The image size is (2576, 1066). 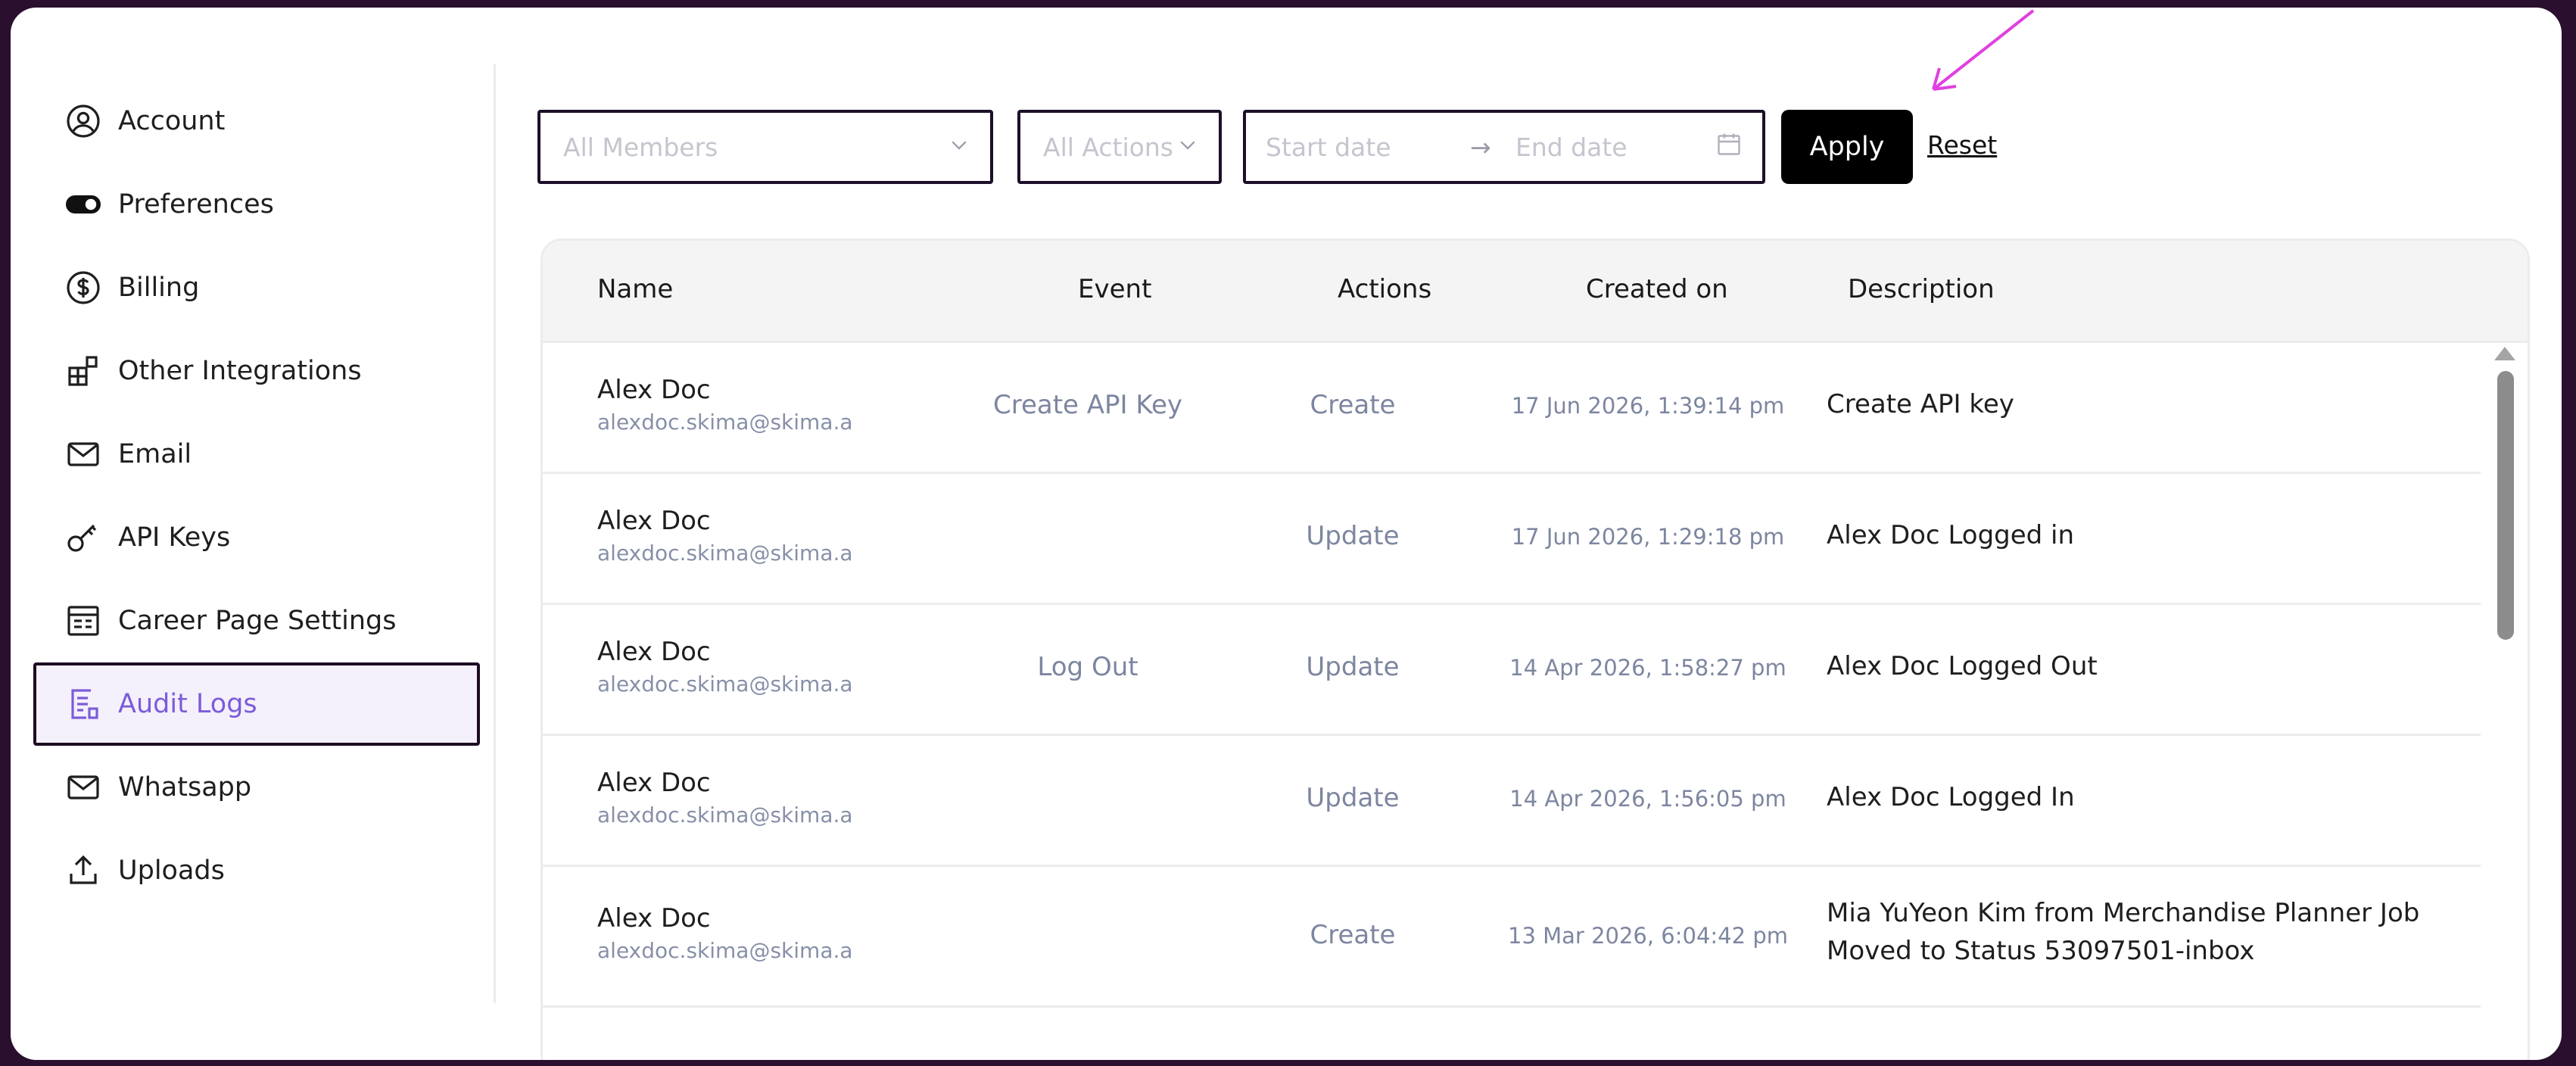 I want to click on header-description: Description, so click(x=1921, y=289).